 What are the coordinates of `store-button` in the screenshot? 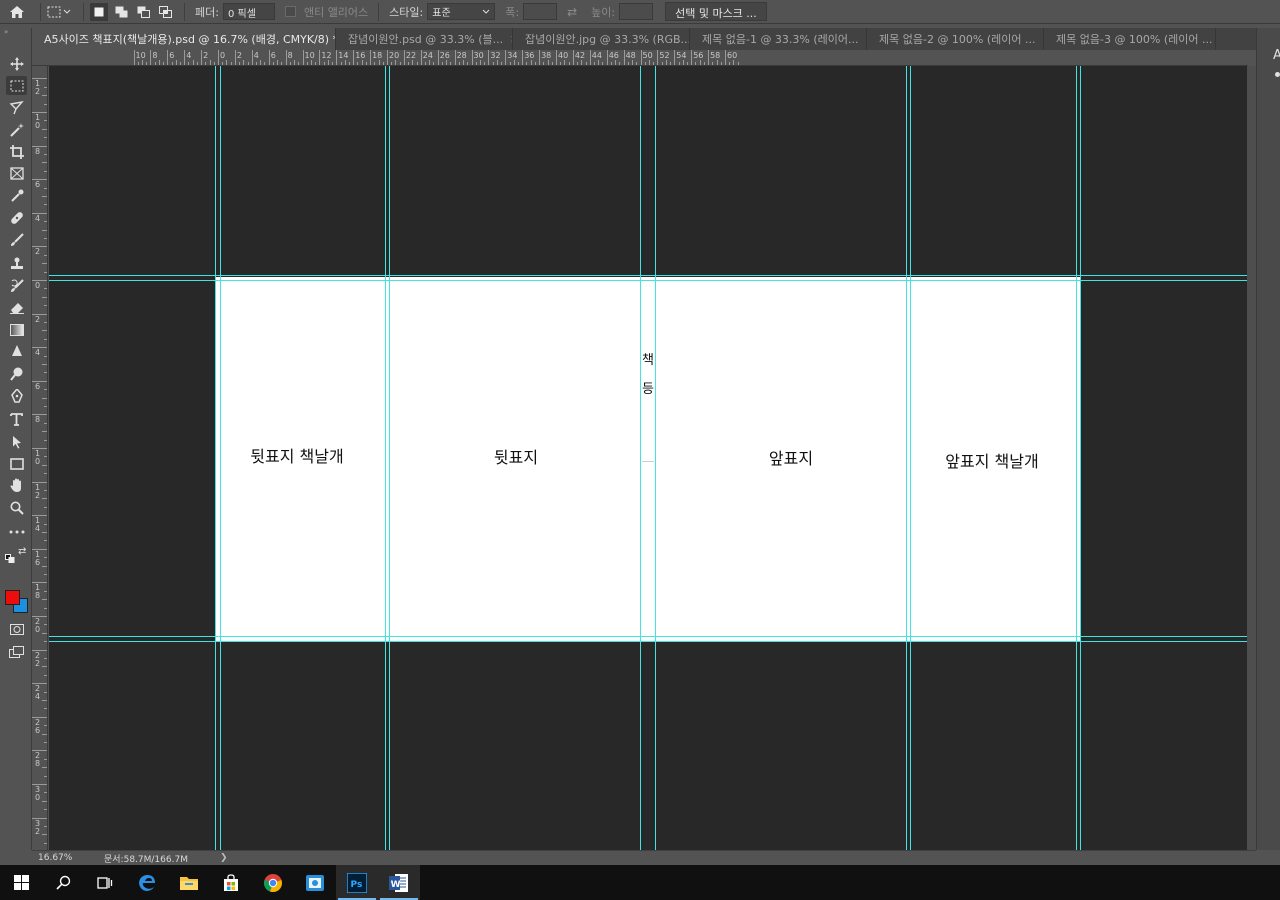 It's located at (231, 882).